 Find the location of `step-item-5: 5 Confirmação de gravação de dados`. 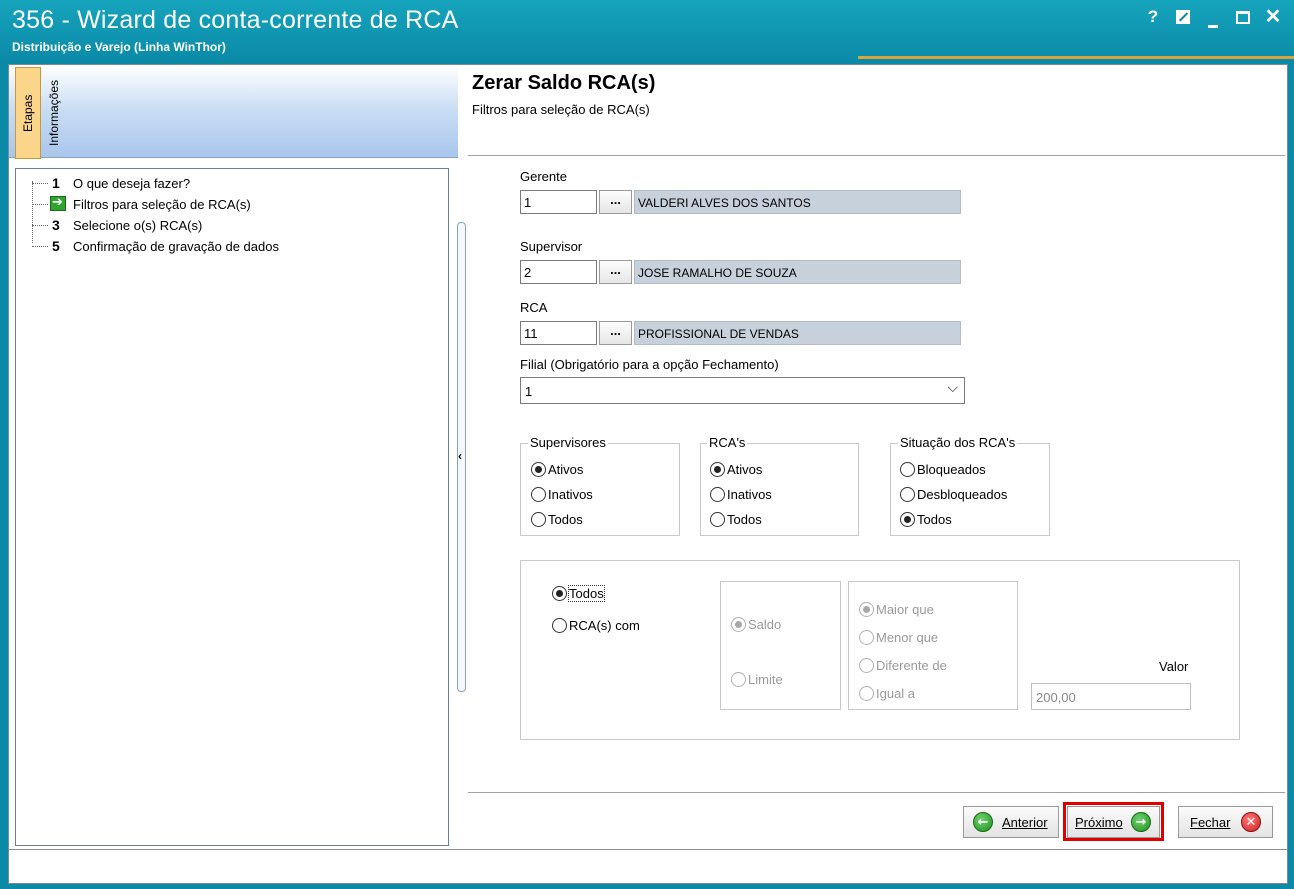

step-item-5: 5 Confirmação de gravação de dados is located at coordinates (216, 246).